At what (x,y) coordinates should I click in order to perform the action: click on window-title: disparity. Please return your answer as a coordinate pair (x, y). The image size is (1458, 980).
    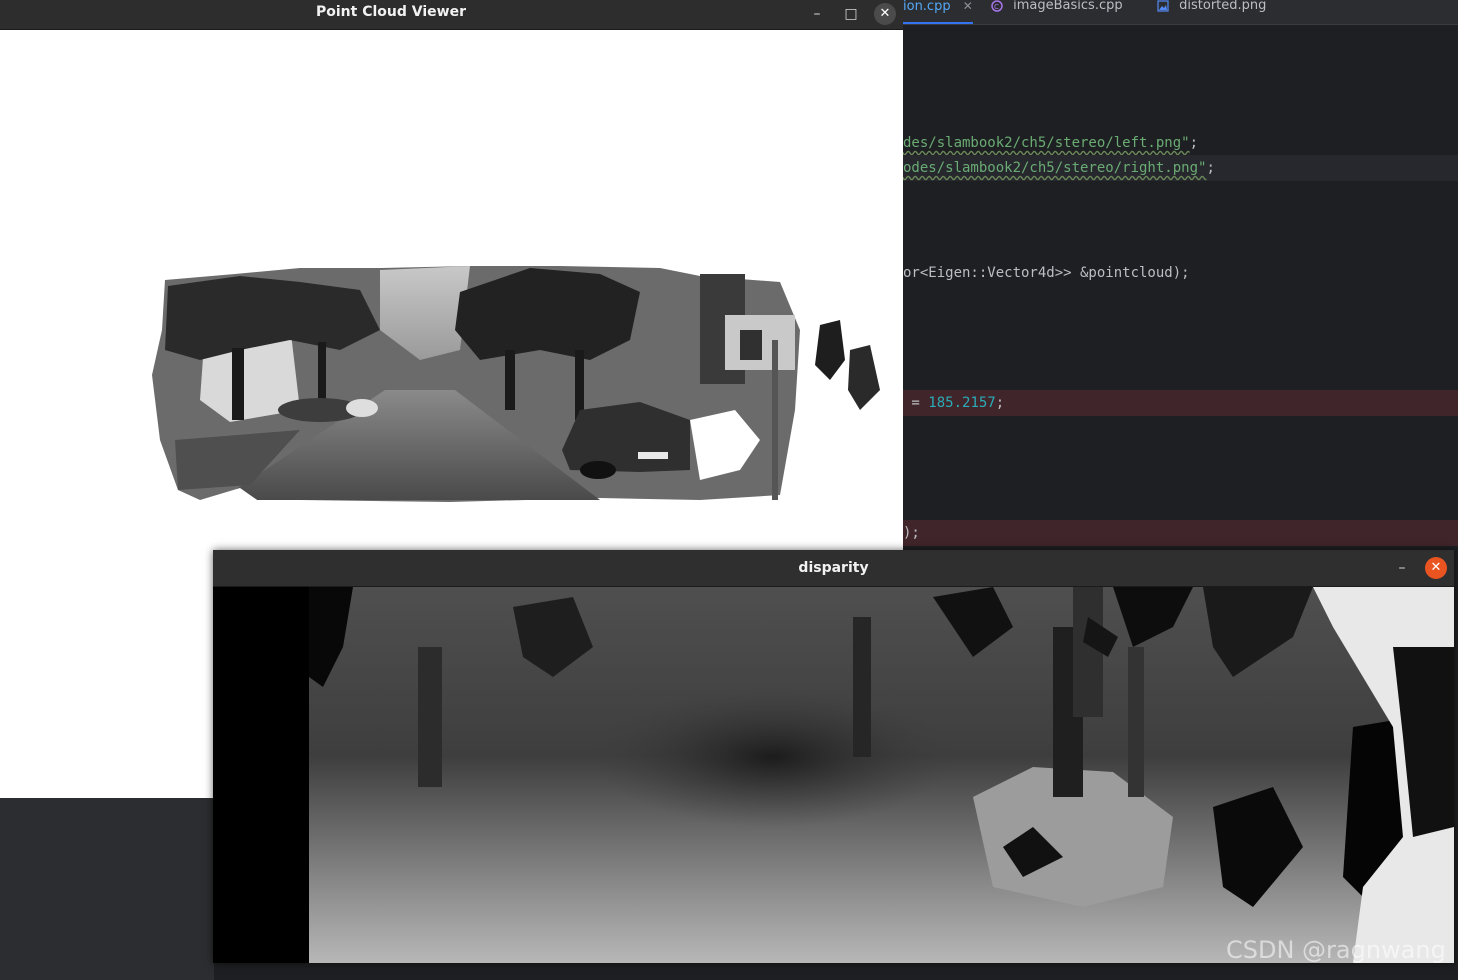
    Looking at the image, I should click on (833, 568).